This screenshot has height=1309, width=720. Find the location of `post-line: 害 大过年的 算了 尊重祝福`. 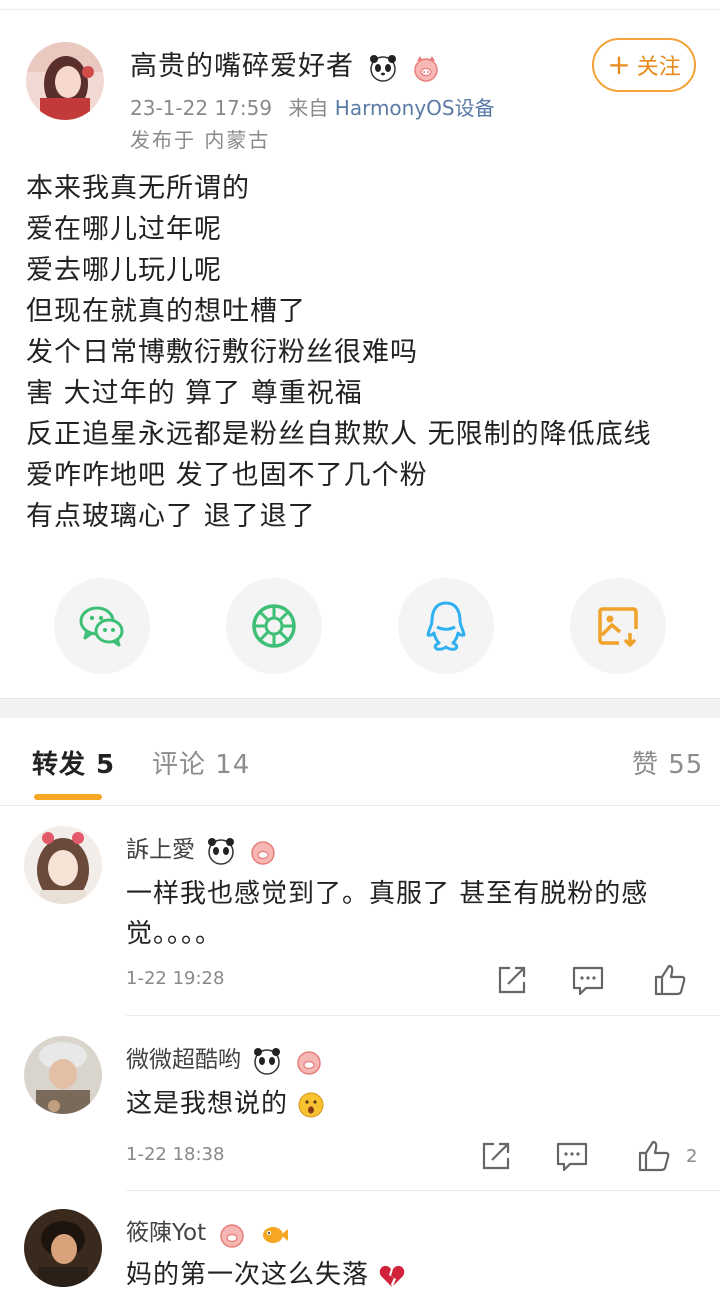

post-line: 害 大过年的 算了 尊重祝福 is located at coordinates (194, 393).